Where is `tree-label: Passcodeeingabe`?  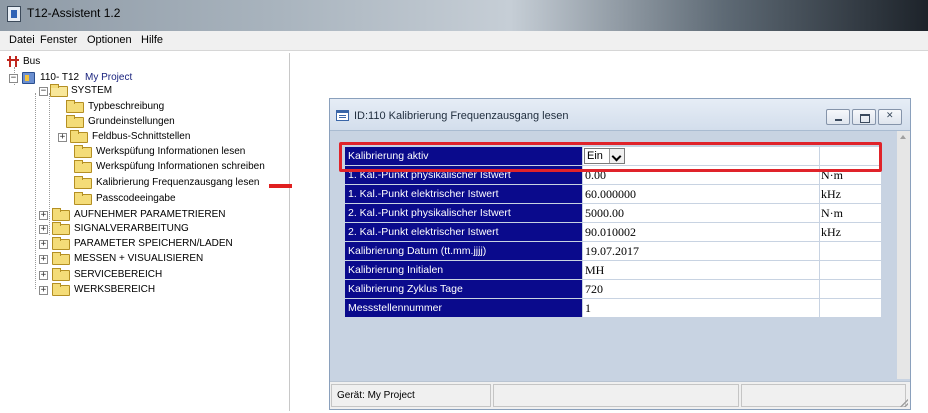
tree-label: Passcodeeingabe is located at coordinates (136, 198).